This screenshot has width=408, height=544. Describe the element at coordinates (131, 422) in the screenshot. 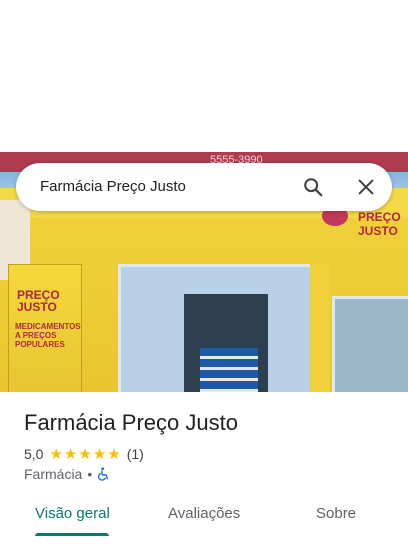

I see `place-title: Farmácia Preço Justo` at that location.